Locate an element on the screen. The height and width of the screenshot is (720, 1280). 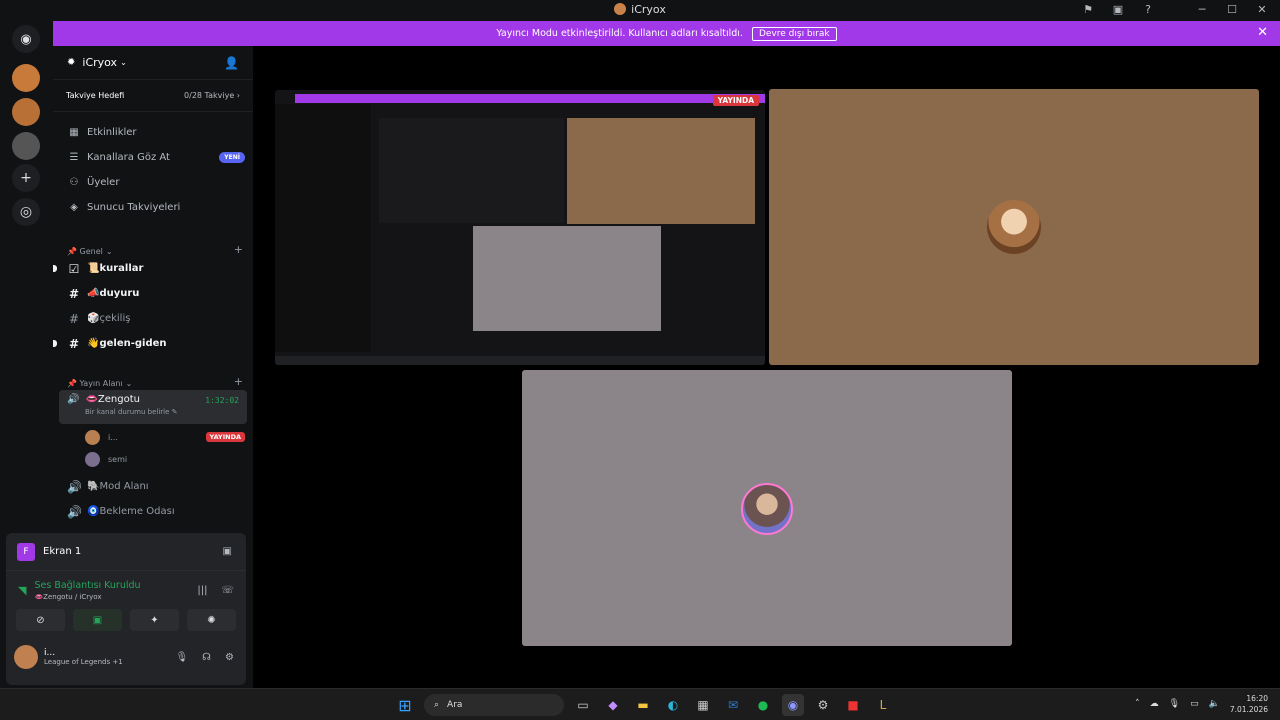
stop-share-icon: ▣ is located at coordinates (227, 551).